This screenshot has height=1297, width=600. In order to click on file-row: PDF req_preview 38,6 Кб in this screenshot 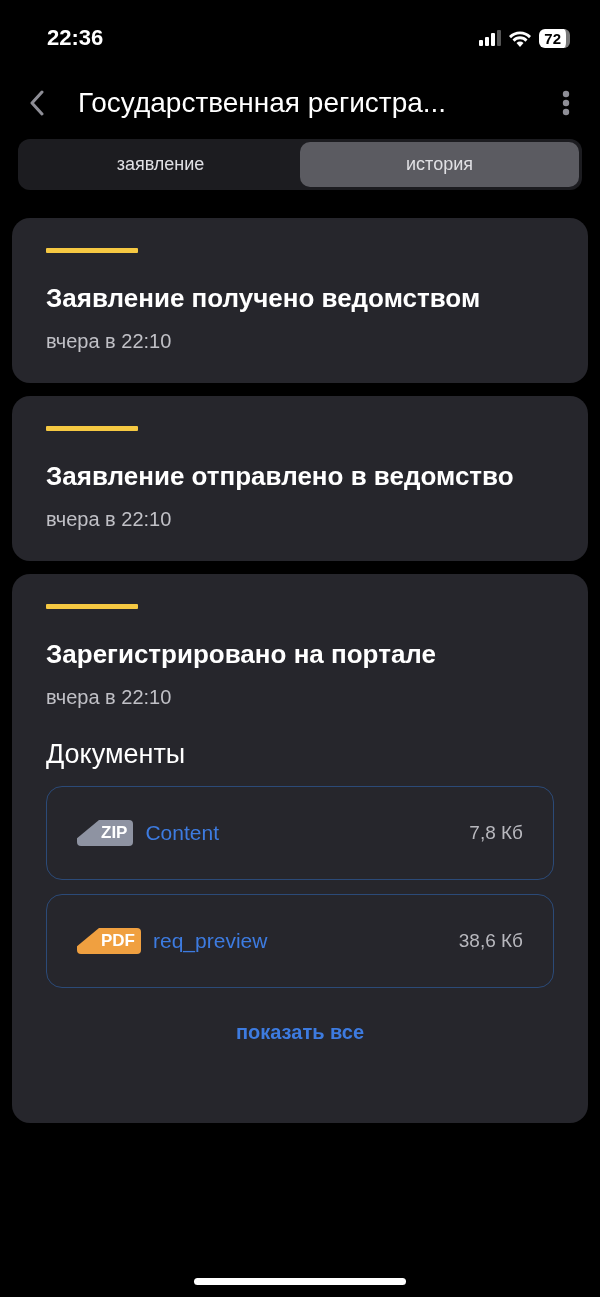, I will do `click(300, 941)`.